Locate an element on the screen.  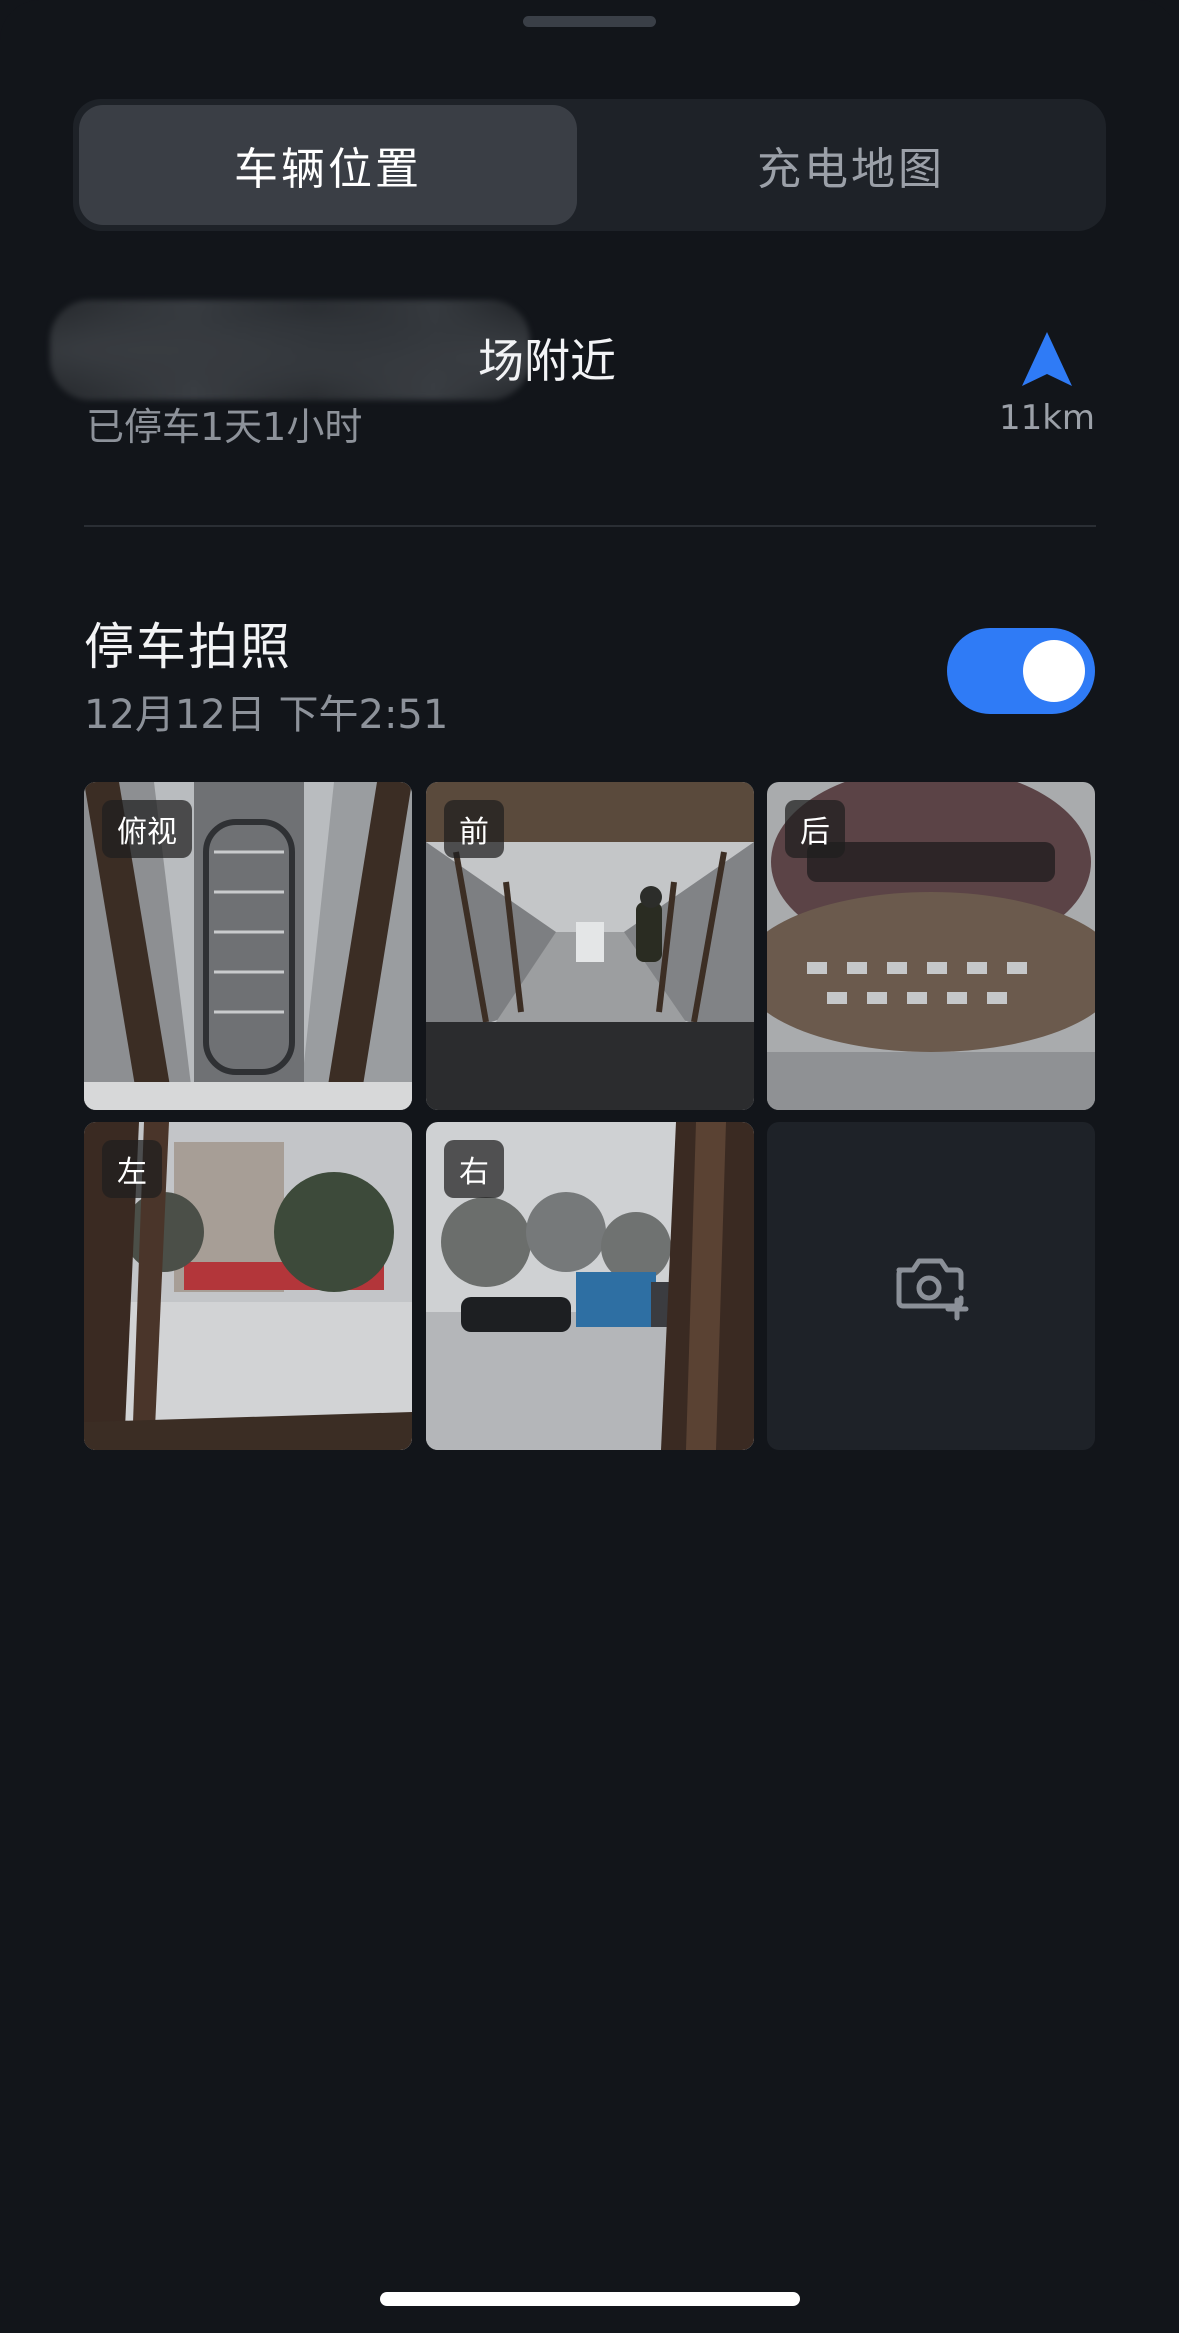
navigation-arrow-icon is located at coordinates (1047, 359).